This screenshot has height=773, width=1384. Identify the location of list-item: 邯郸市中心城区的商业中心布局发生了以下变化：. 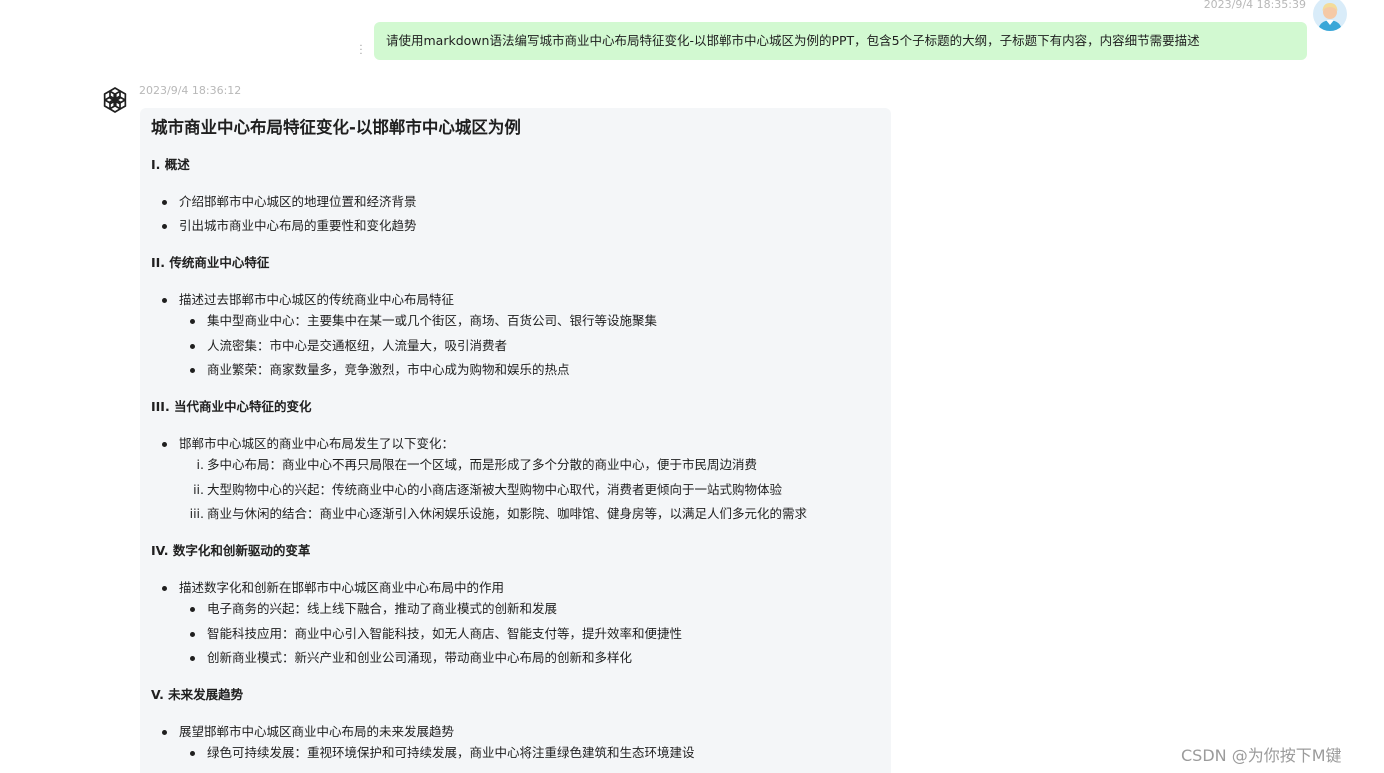
(308, 443).